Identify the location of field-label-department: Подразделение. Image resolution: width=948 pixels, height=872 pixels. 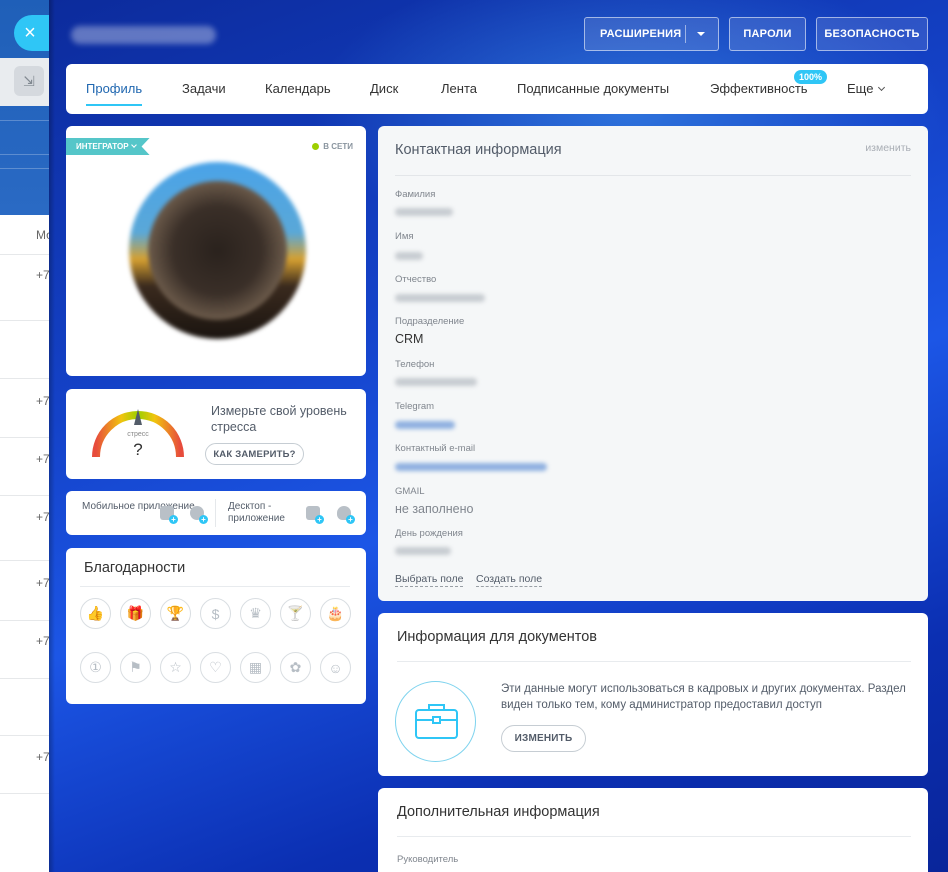
(430, 321).